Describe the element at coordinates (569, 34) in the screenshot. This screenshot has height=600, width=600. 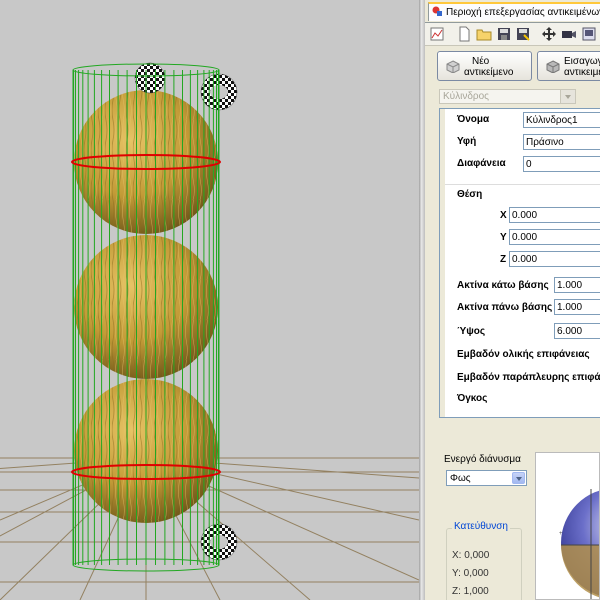
I see `camera-icon` at that location.